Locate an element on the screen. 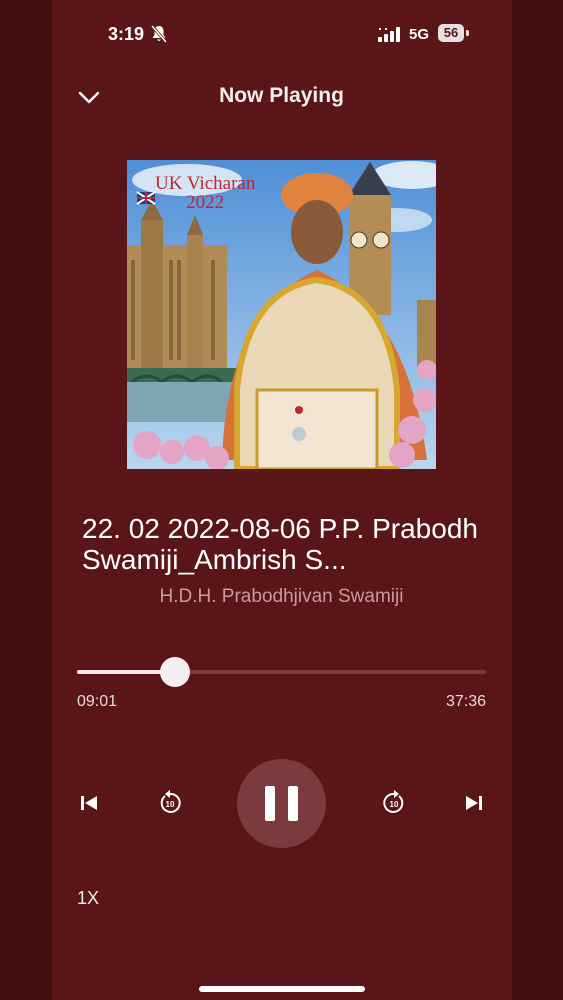 This screenshot has height=1000, width=563. rewind-seconds: 10 is located at coordinates (170, 804).